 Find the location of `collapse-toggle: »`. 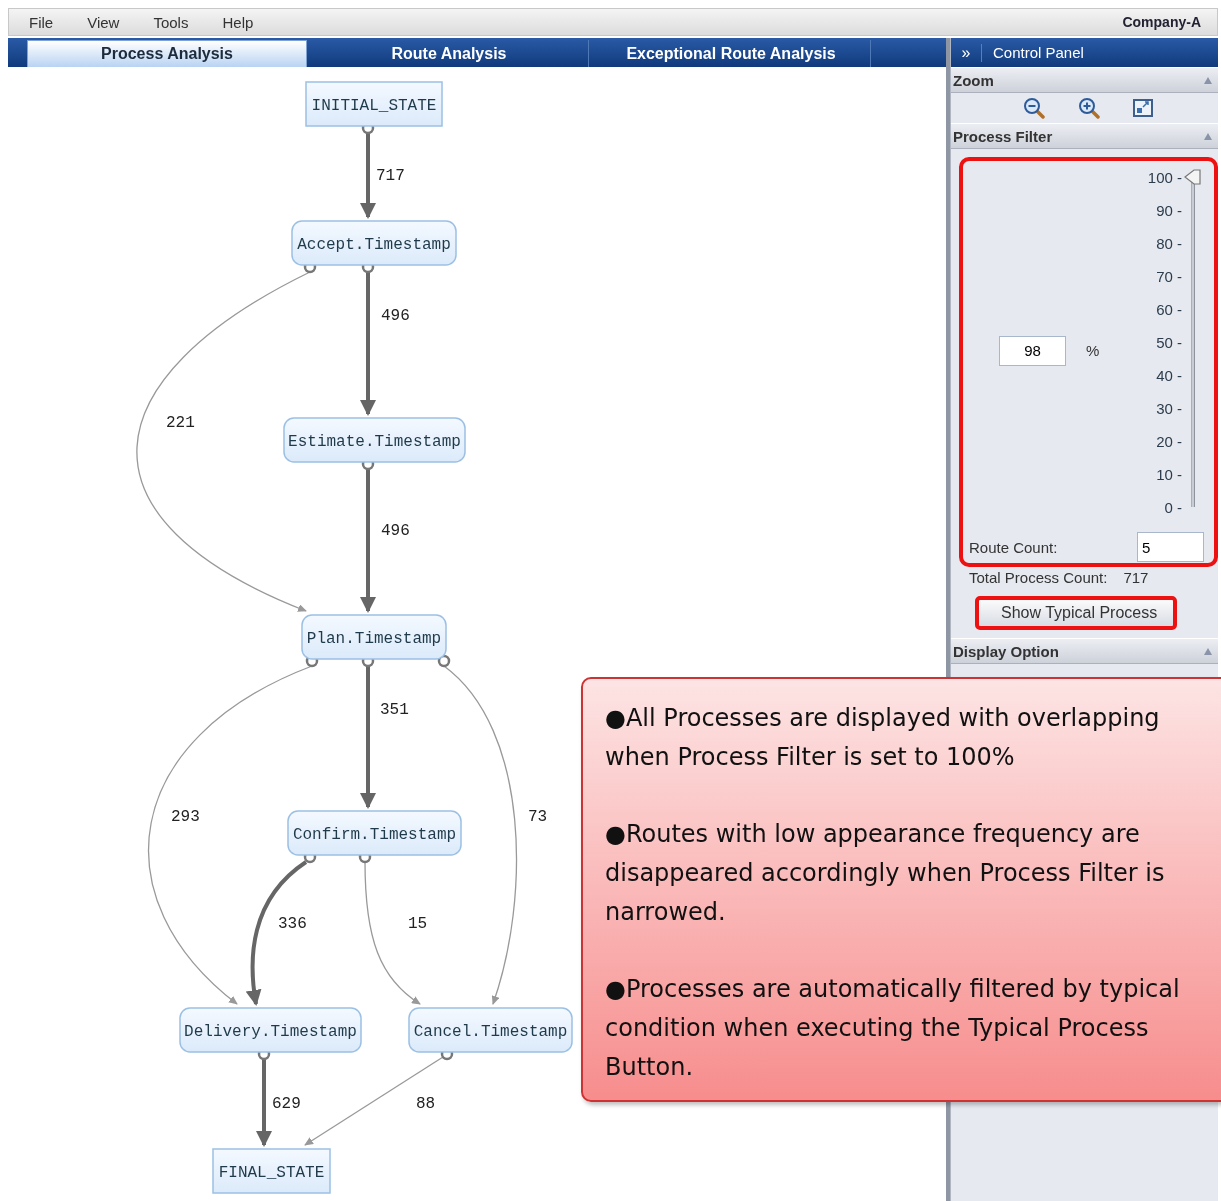

collapse-toggle: » is located at coordinates (966, 52).